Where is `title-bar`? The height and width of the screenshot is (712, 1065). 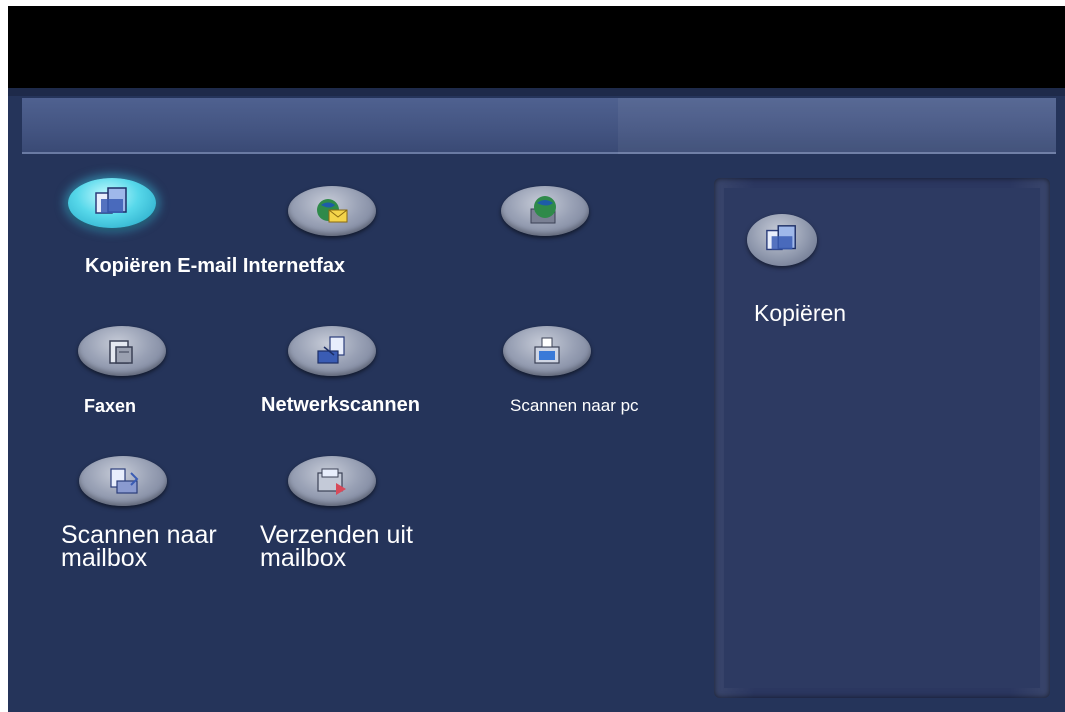
title-bar is located at coordinates (539, 126).